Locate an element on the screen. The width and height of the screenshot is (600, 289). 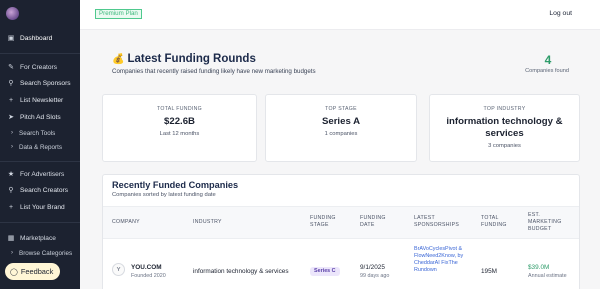
creator-icon: ✎ is located at coordinates (11, 67).